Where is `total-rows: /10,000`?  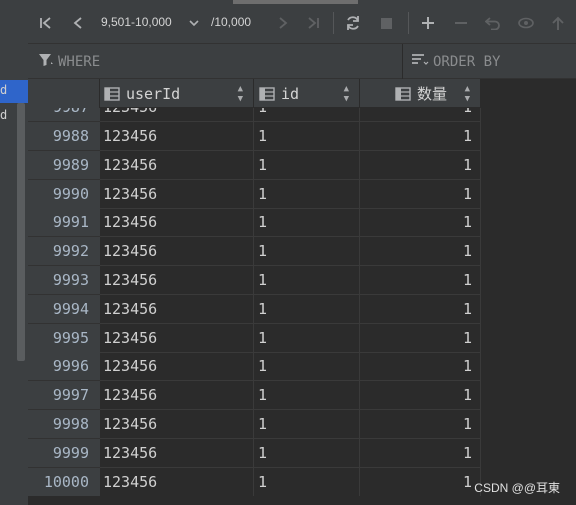
total-rows: /10,000 is located at coordinates (231, 22).